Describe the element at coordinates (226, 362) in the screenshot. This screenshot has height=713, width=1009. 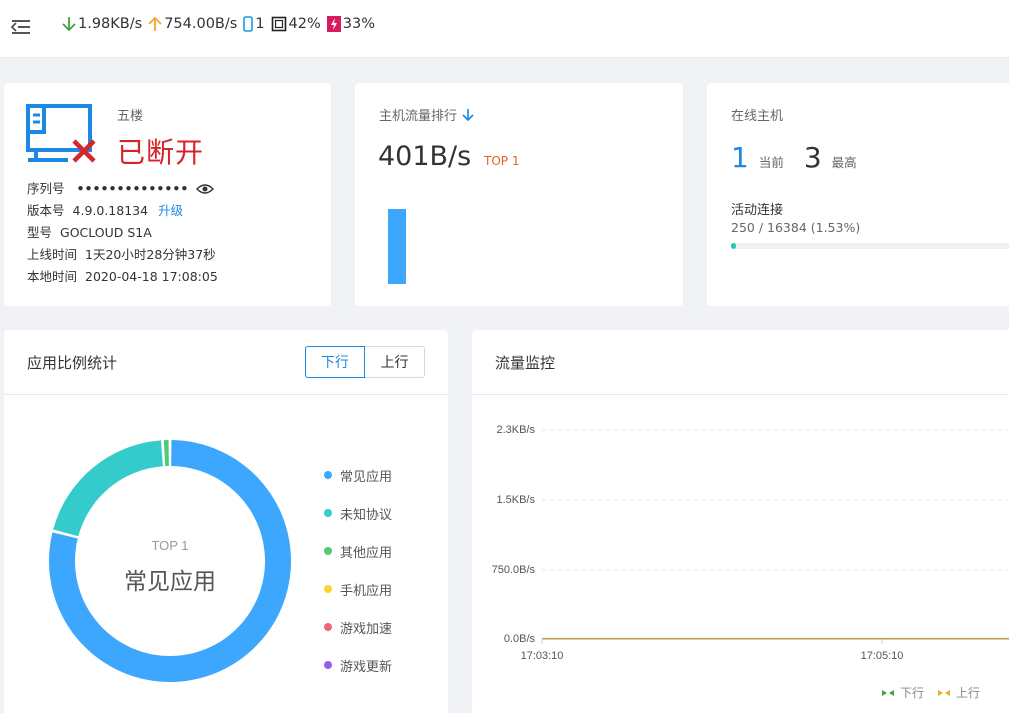
I see `app-stats-header: 应用比例统计 下行 上行` at that location.